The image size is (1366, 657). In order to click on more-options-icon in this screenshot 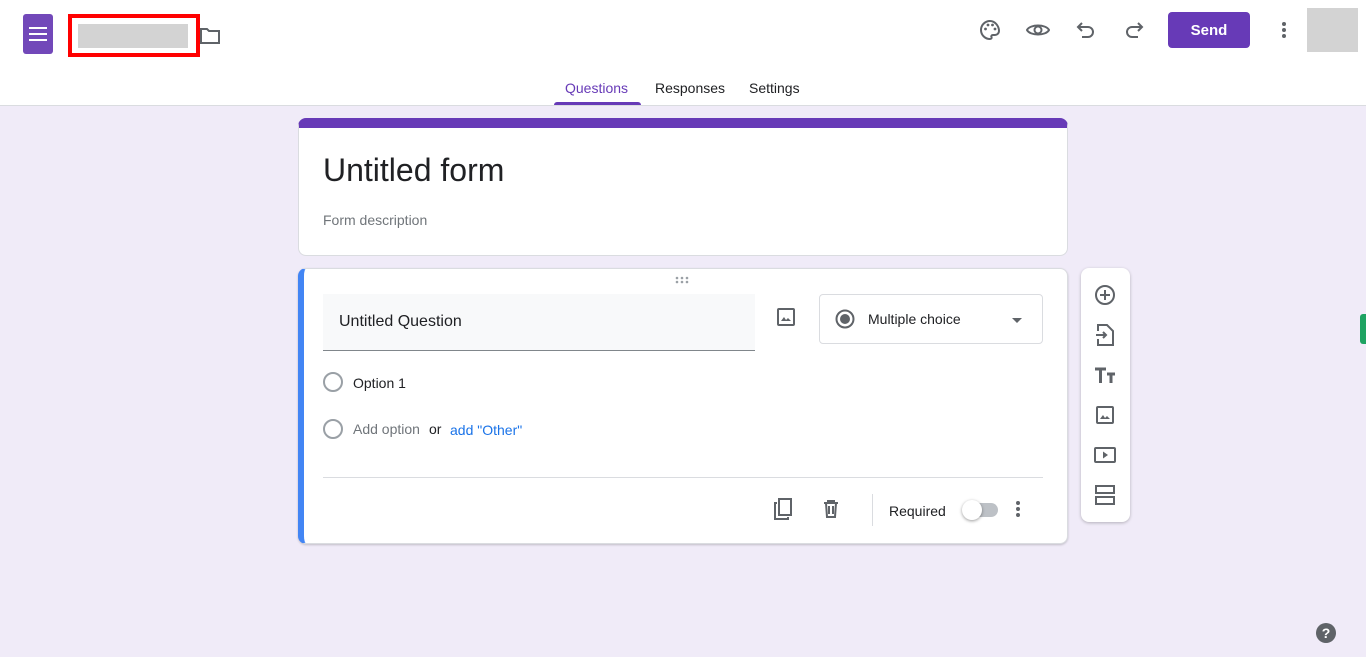, I will do `click(1018, 509)`.